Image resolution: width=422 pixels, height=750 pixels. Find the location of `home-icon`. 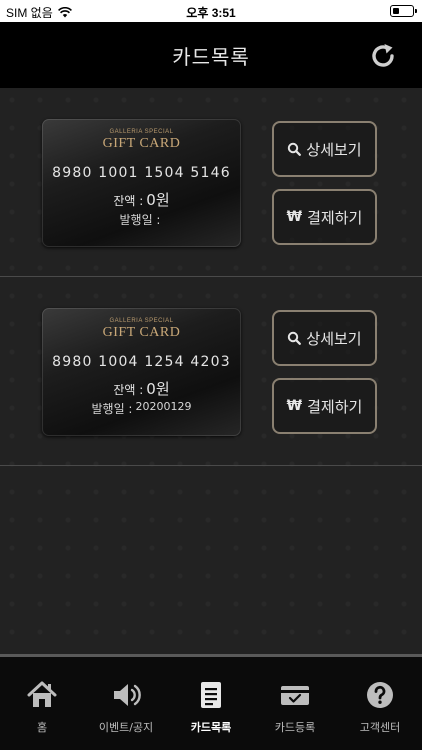

home-icon is located at coordinates (42, 694).